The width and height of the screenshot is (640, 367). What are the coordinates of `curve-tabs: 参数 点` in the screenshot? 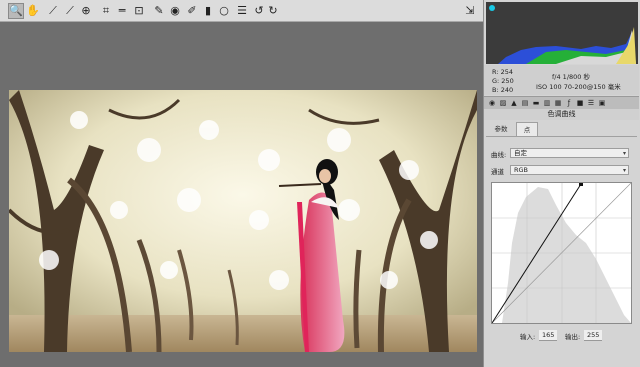 It's located at (561, 129).